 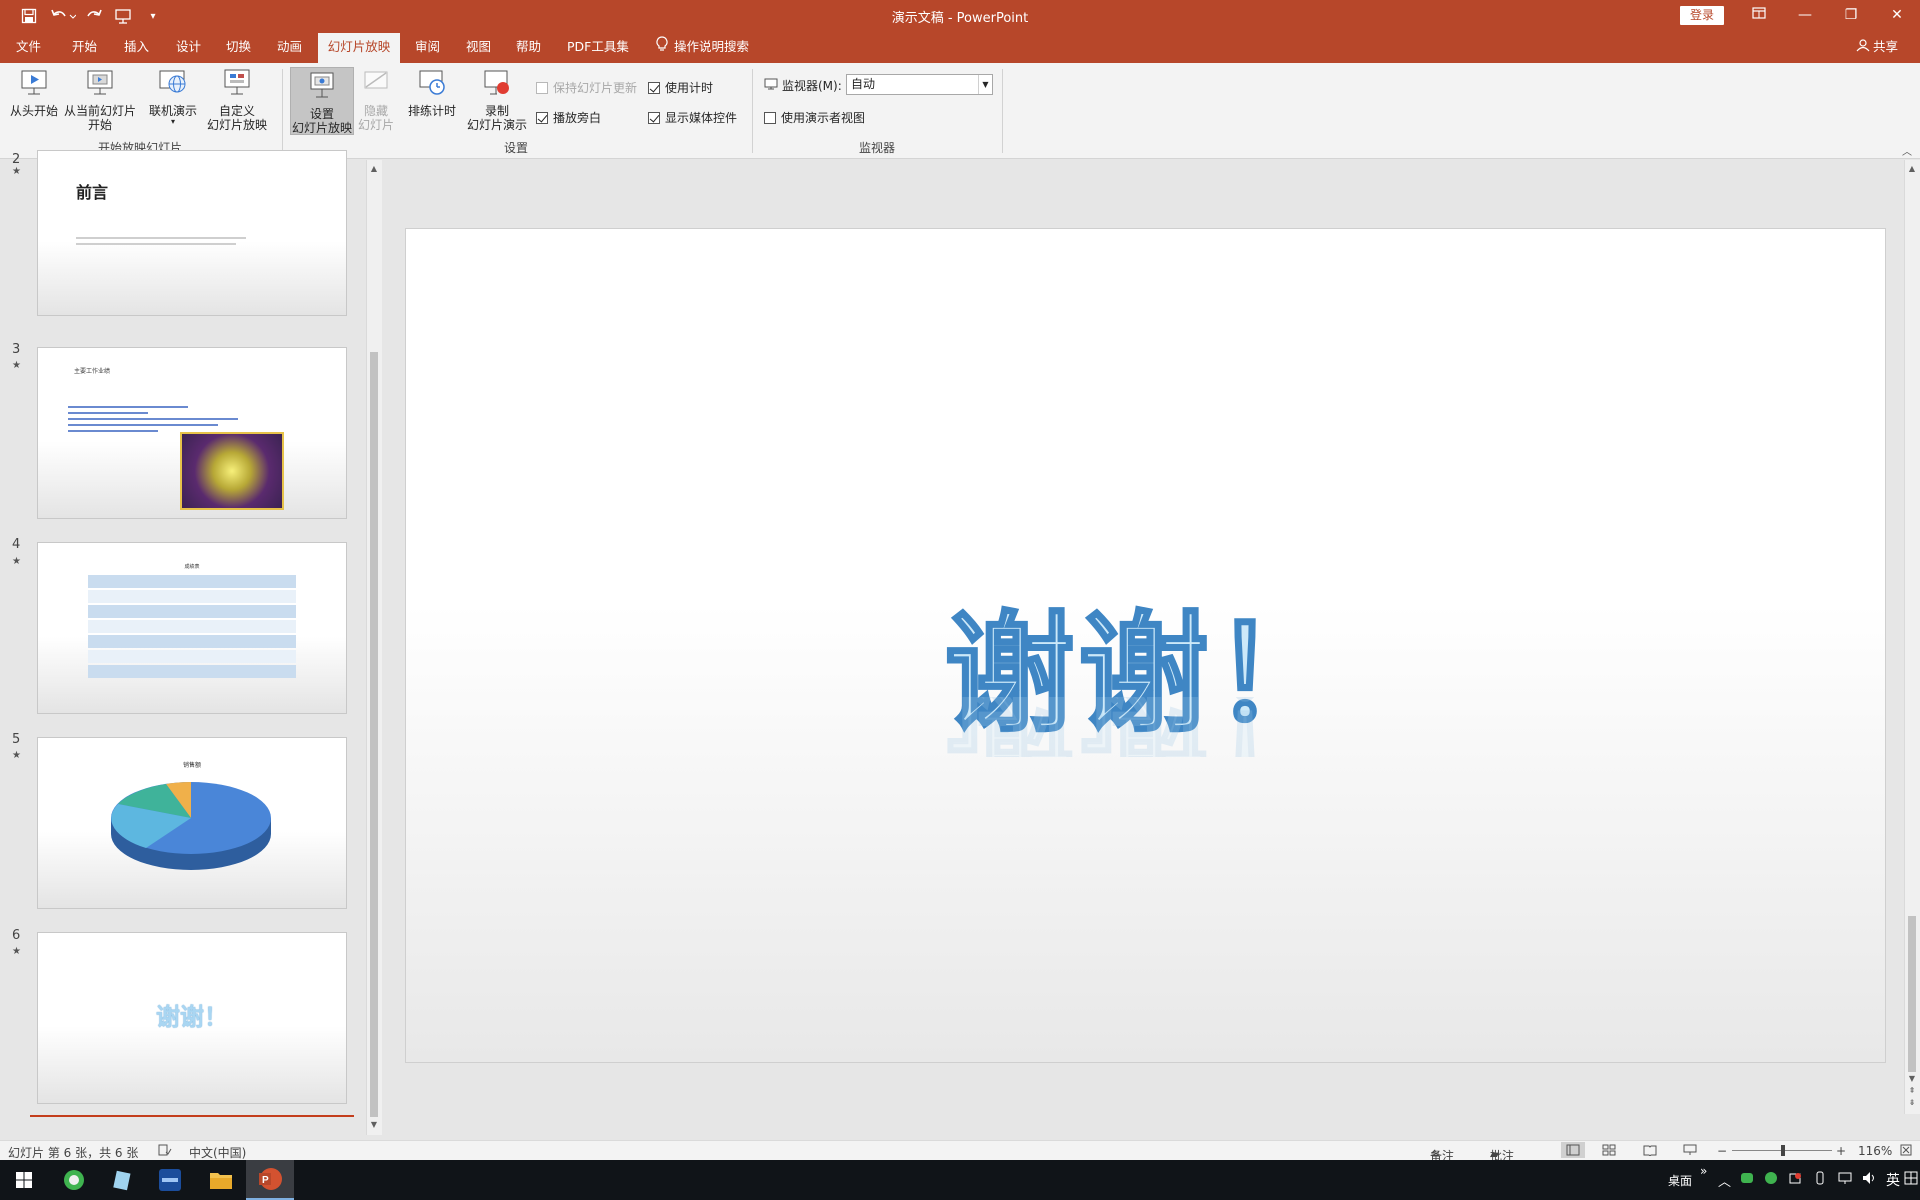 What do you see at coordinates (1703, 1171) in the screenshot?
I see `toolbar-overflow-icon: »` at bounding box center [1703, 1171].